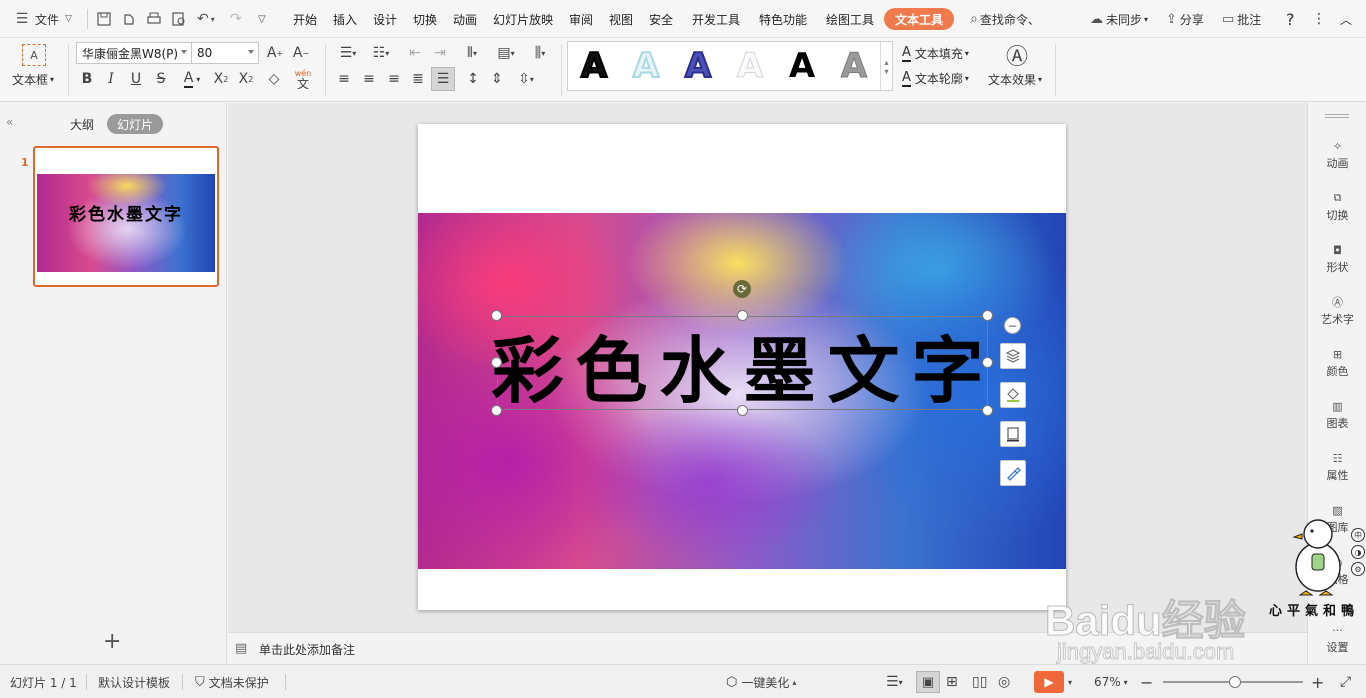 The width and height of the screenshot is (1366, 698). Describe the element at coordinates (9, 122) in the screenshot. I see `collapse-panel-icon: «` at that location.